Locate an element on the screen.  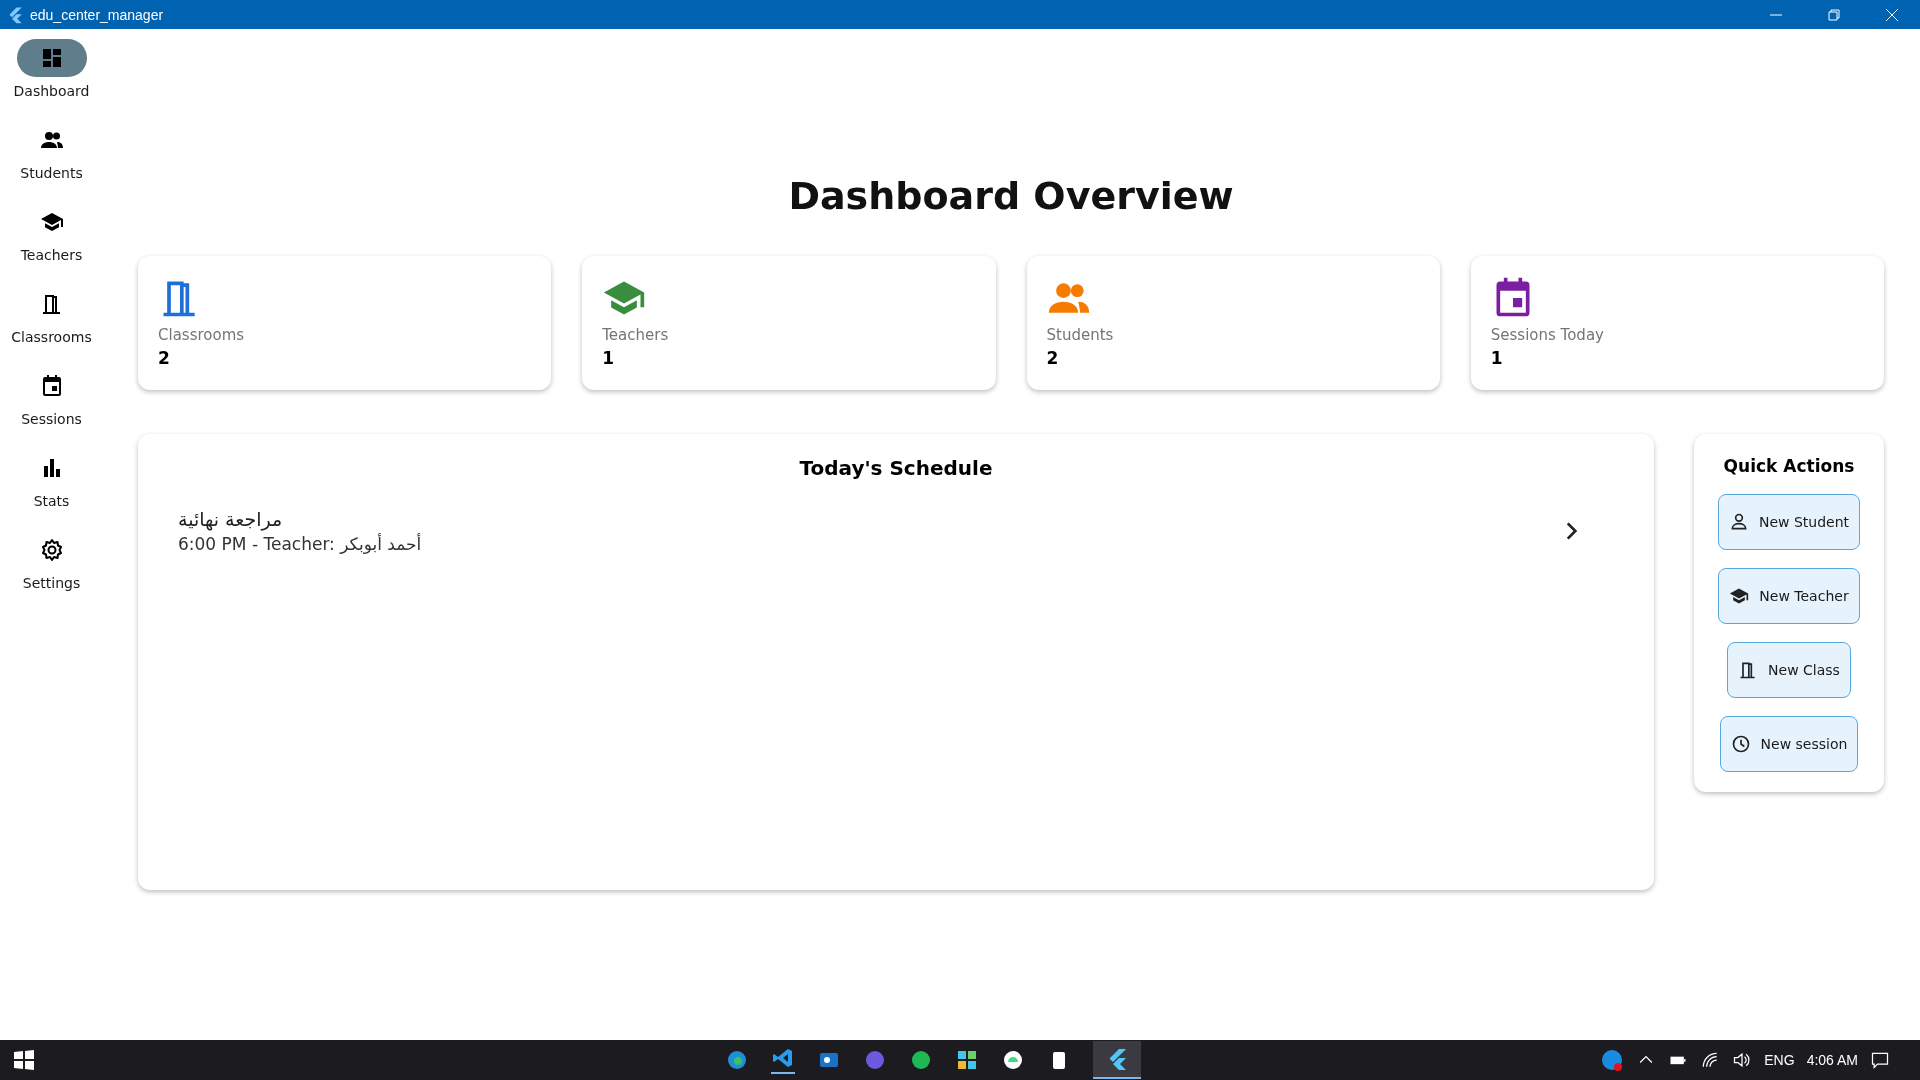
clock-icon is located at coordinates (1740, 744).